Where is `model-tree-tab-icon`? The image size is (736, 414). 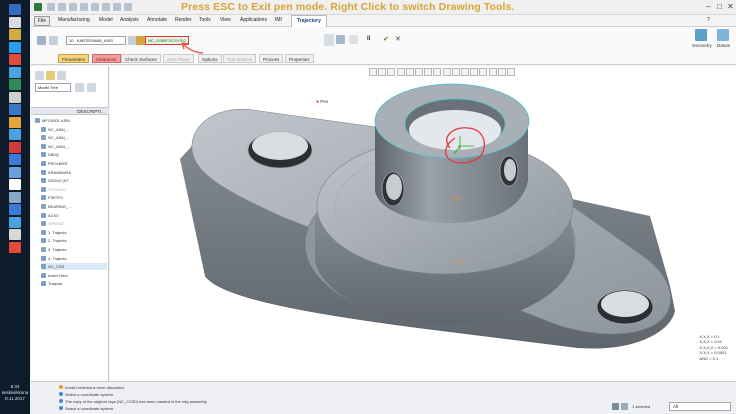 model-tree-tab-icon is located at coordinates (39, 75).